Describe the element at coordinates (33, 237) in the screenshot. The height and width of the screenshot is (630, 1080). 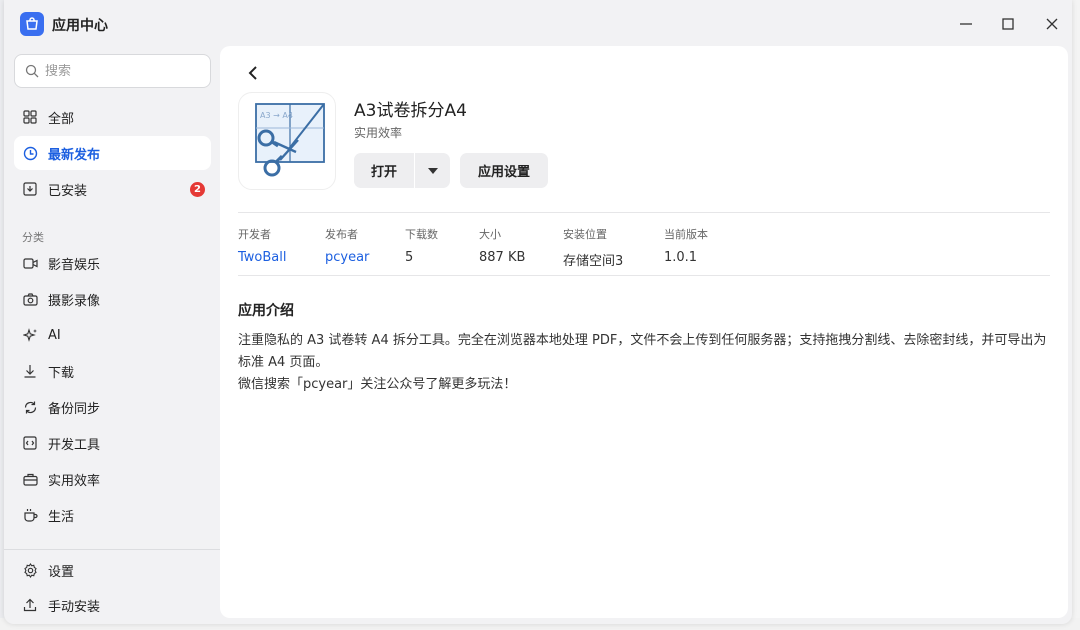
I see `category-section-label: 分类` at that location.